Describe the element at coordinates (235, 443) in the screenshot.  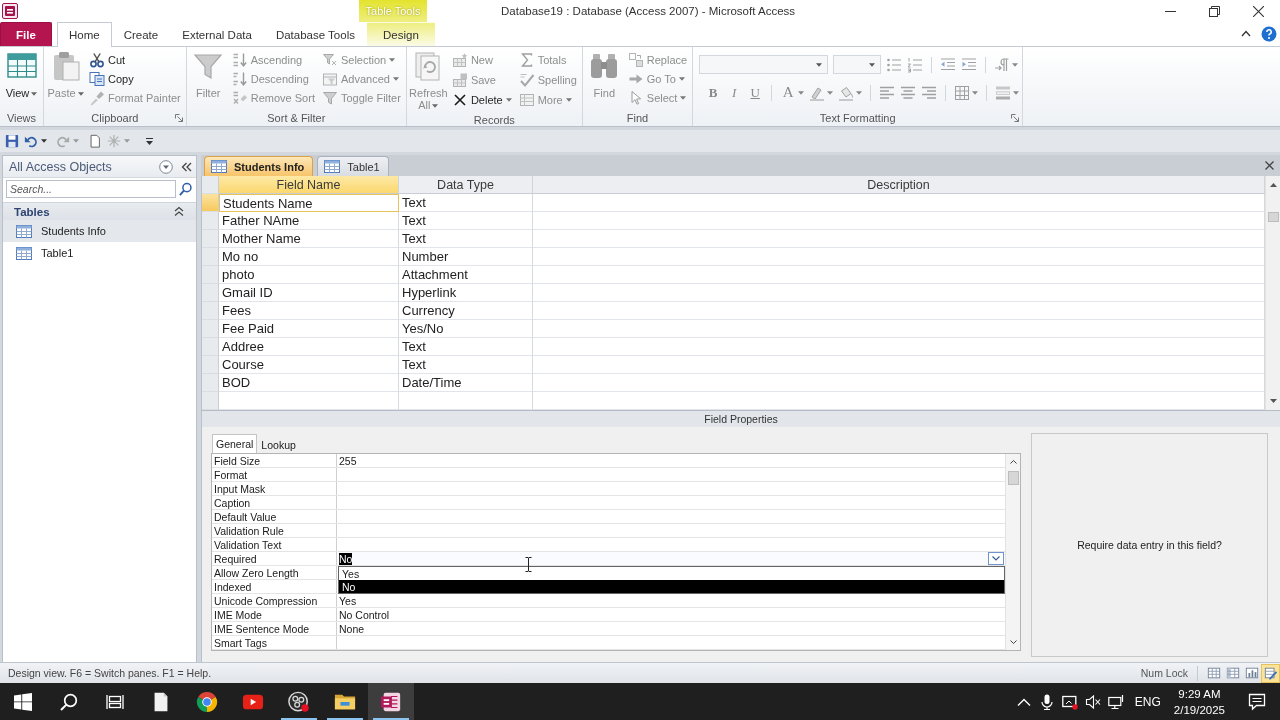
I see `property-tab: General` at that location.